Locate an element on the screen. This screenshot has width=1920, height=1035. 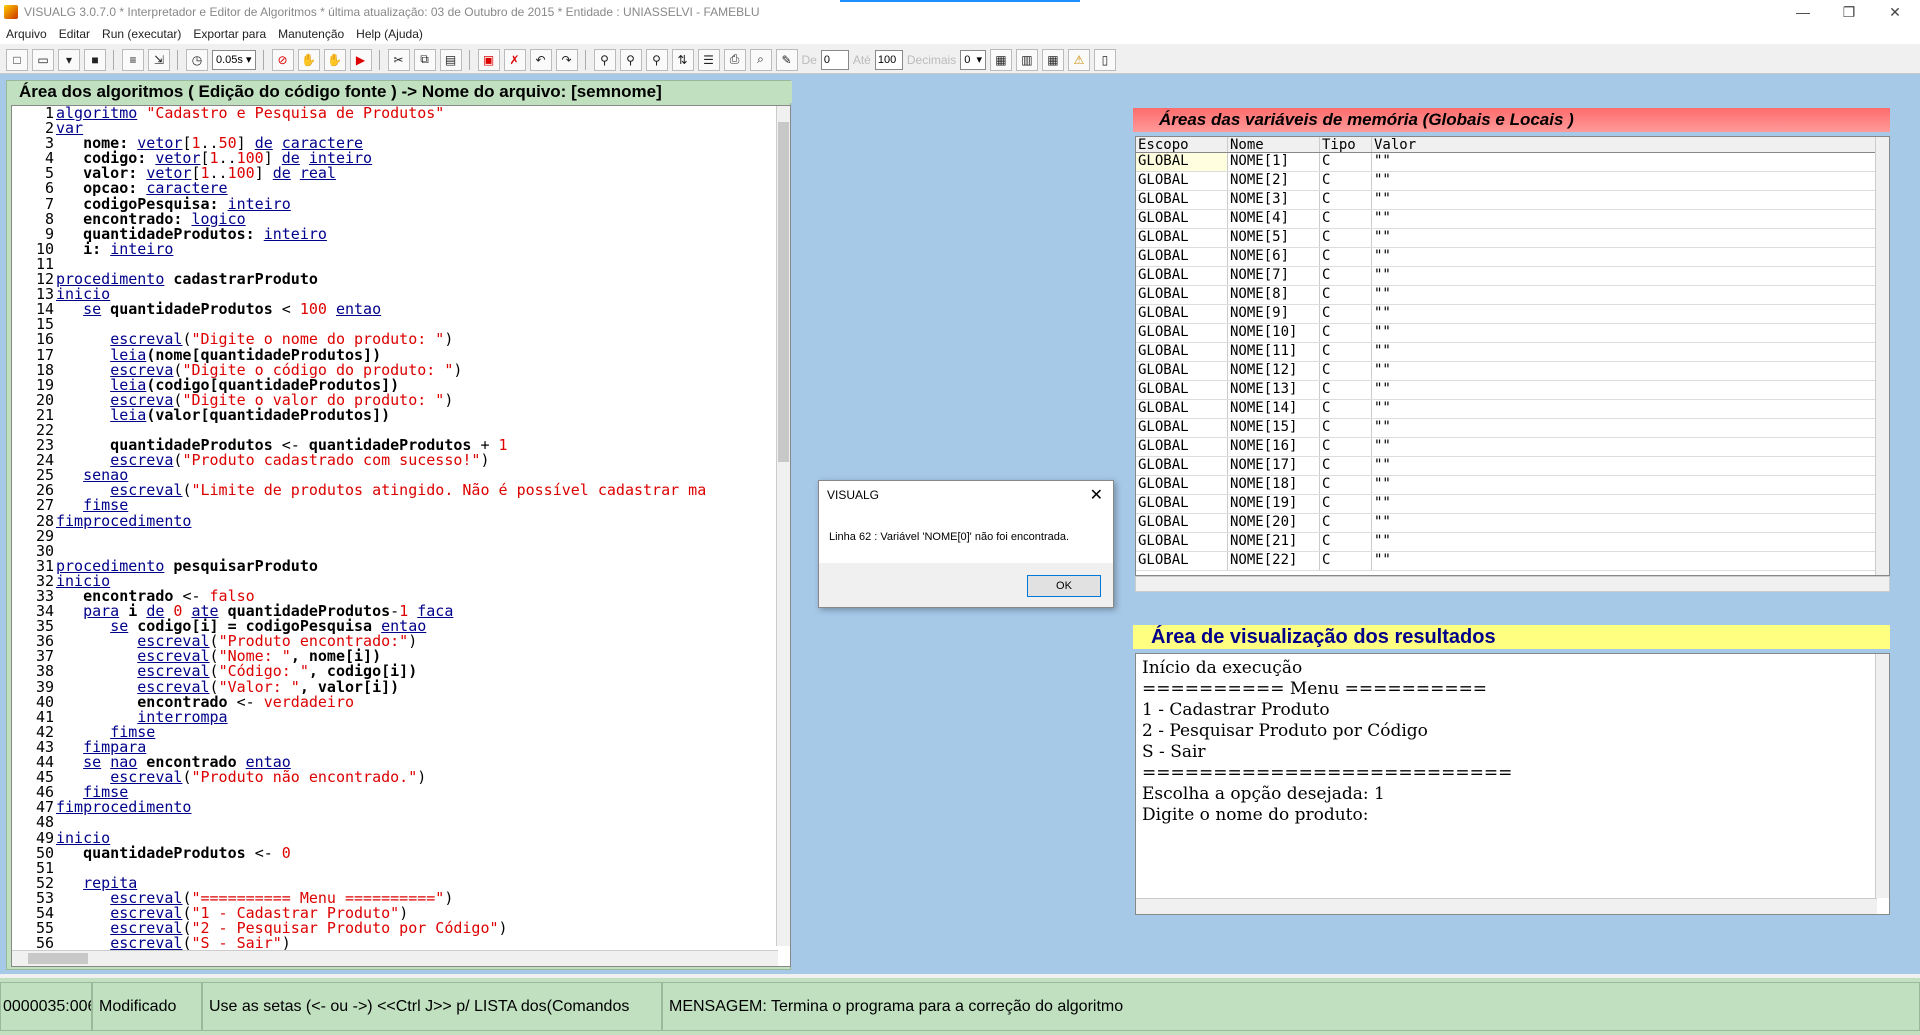
col-tipo: Tipo is located at coordinates (1346, 144).